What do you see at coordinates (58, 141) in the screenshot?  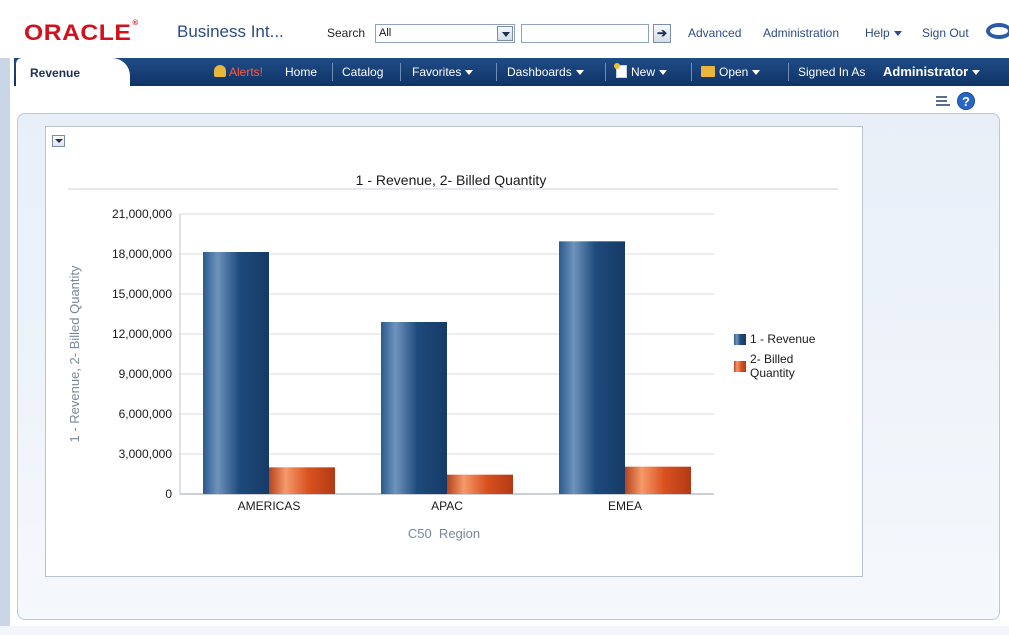 I see `collapse-section-button` at bounding box center [58, 141].